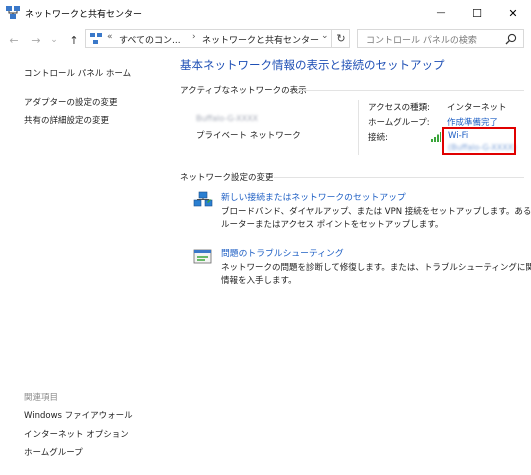 The image size is (531, 475). I want to click on troubleshoot-problems-link: 問題のトラブルシューティング, so click(282, 252).